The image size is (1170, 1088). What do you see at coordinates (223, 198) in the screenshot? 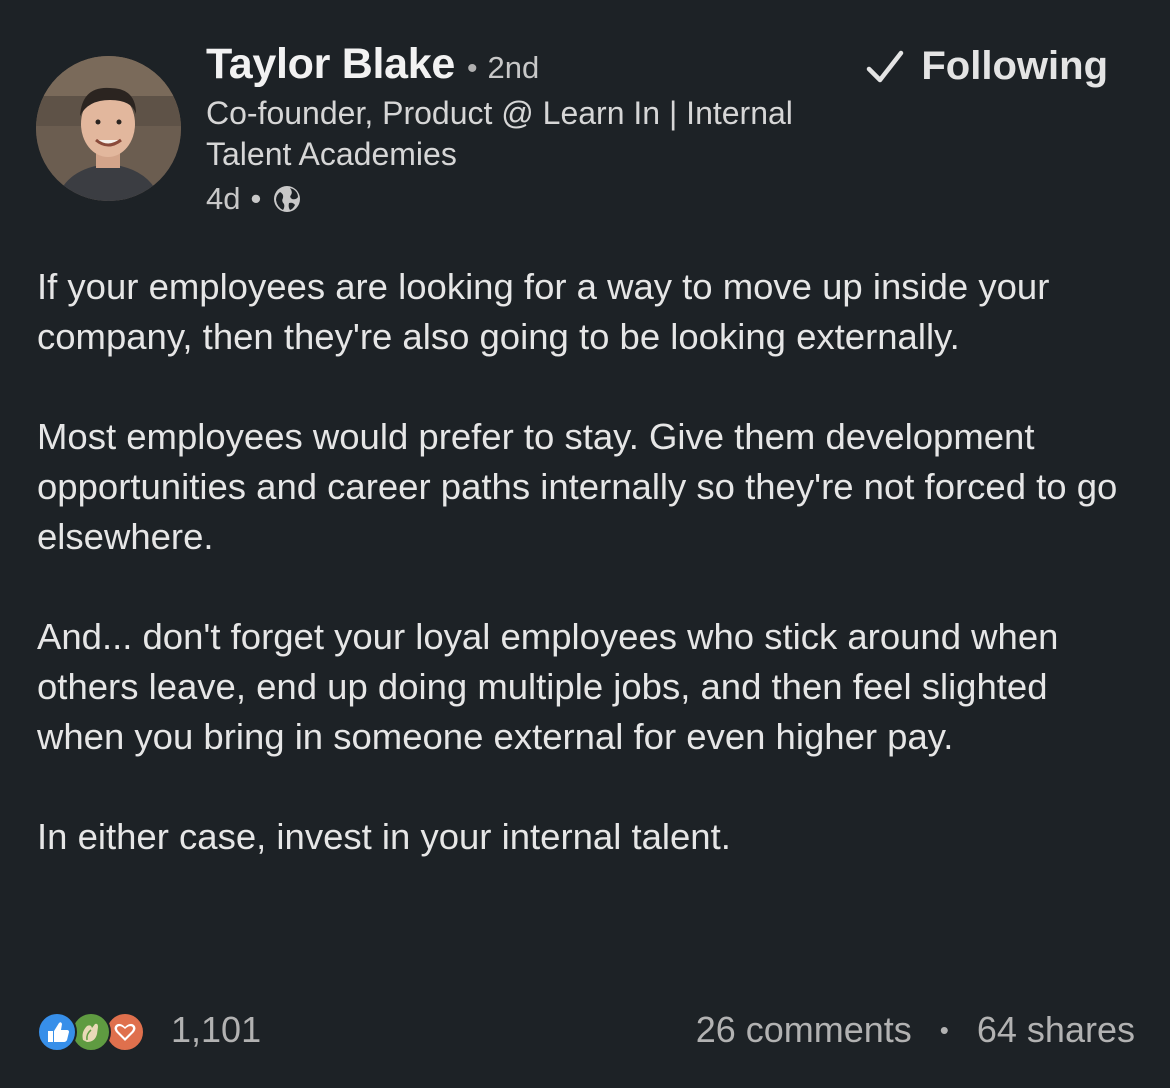
I see `post-time: 4d` at bounding box center [223, 198].